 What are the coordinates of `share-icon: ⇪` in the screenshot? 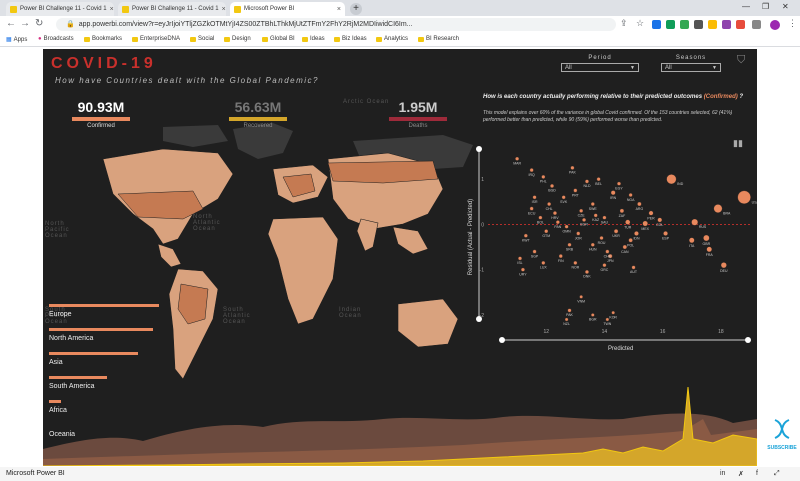 It's located at (624, 23).